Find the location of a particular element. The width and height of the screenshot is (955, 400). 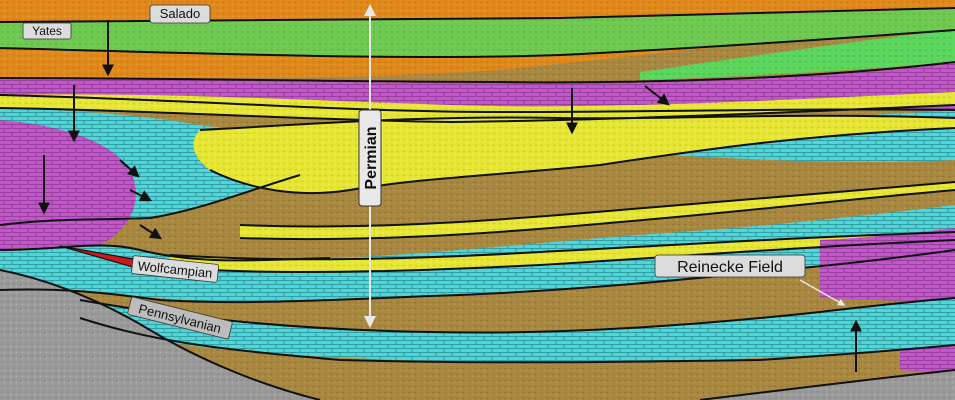

label-salado: Salado is located at coordinates (180, 14).